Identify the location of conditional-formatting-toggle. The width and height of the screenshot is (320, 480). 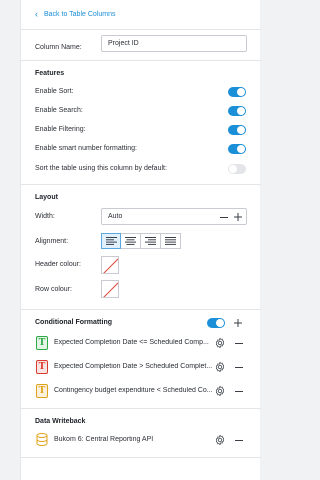
(216, 323).